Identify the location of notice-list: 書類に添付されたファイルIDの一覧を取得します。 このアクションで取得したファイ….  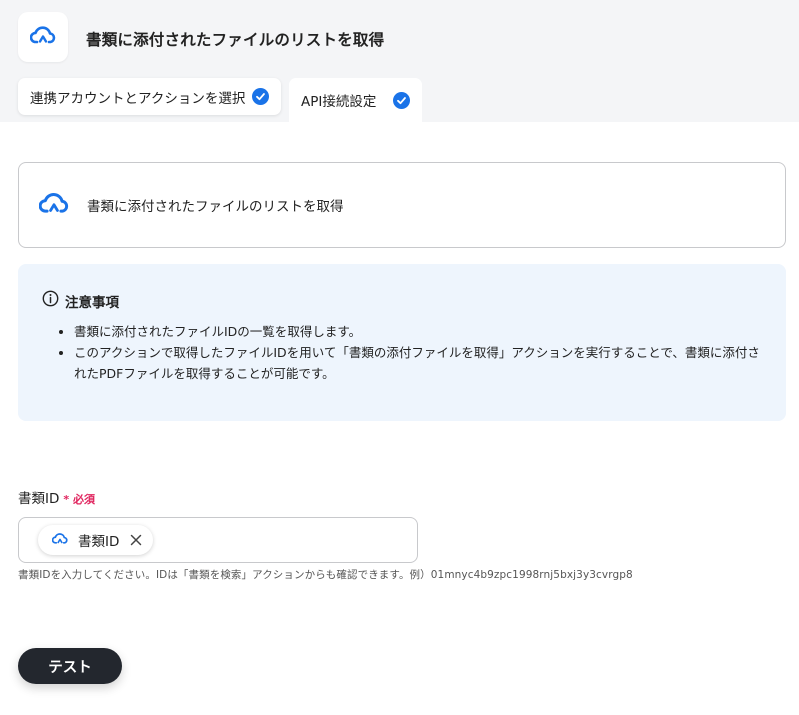
(418, 352).